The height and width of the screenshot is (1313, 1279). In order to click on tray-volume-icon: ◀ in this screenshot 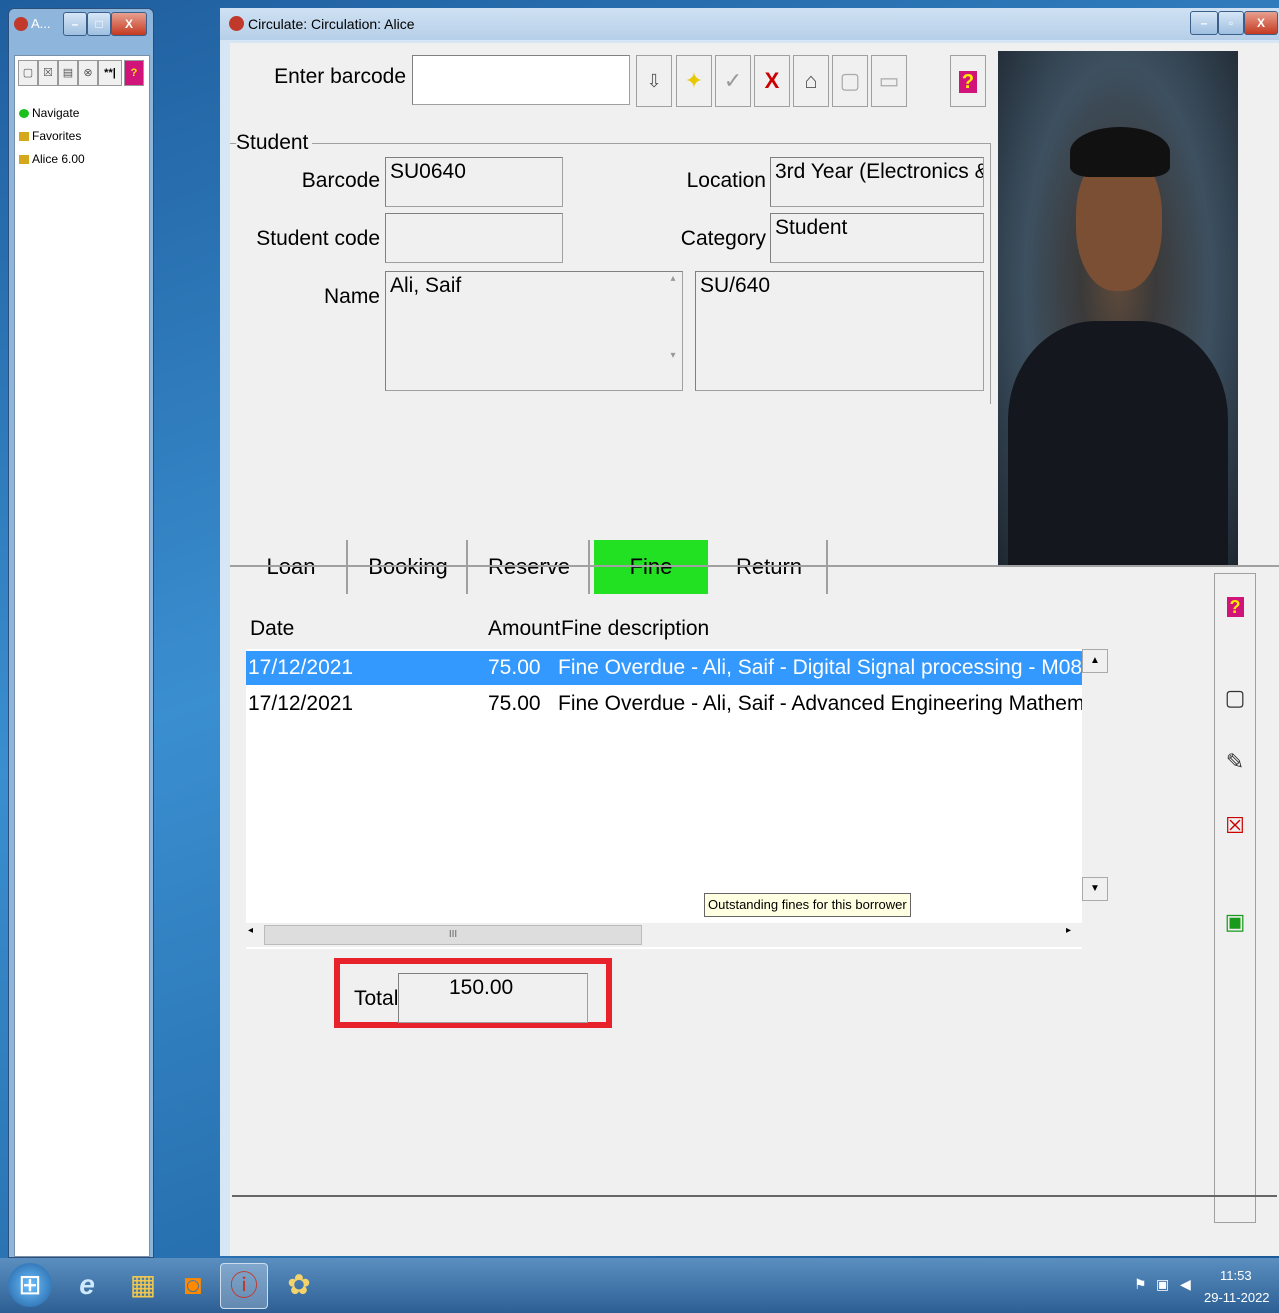, I will do `click(1185, 1284)`.